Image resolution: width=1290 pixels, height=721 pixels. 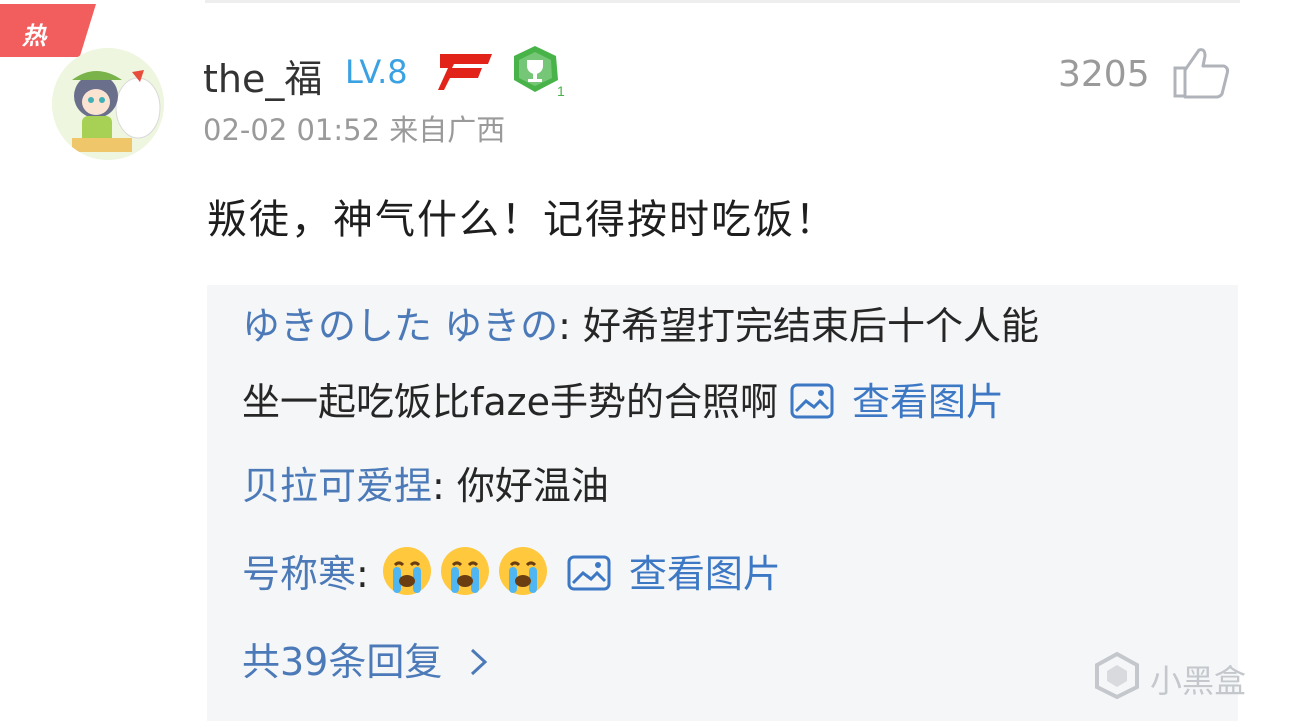 I want to click on username: the_福, so click(x=262, y=75).